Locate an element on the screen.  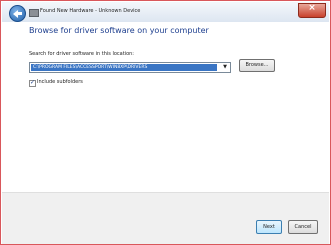
checkmark-icon: ✓ is located at coordinates (33, 82).